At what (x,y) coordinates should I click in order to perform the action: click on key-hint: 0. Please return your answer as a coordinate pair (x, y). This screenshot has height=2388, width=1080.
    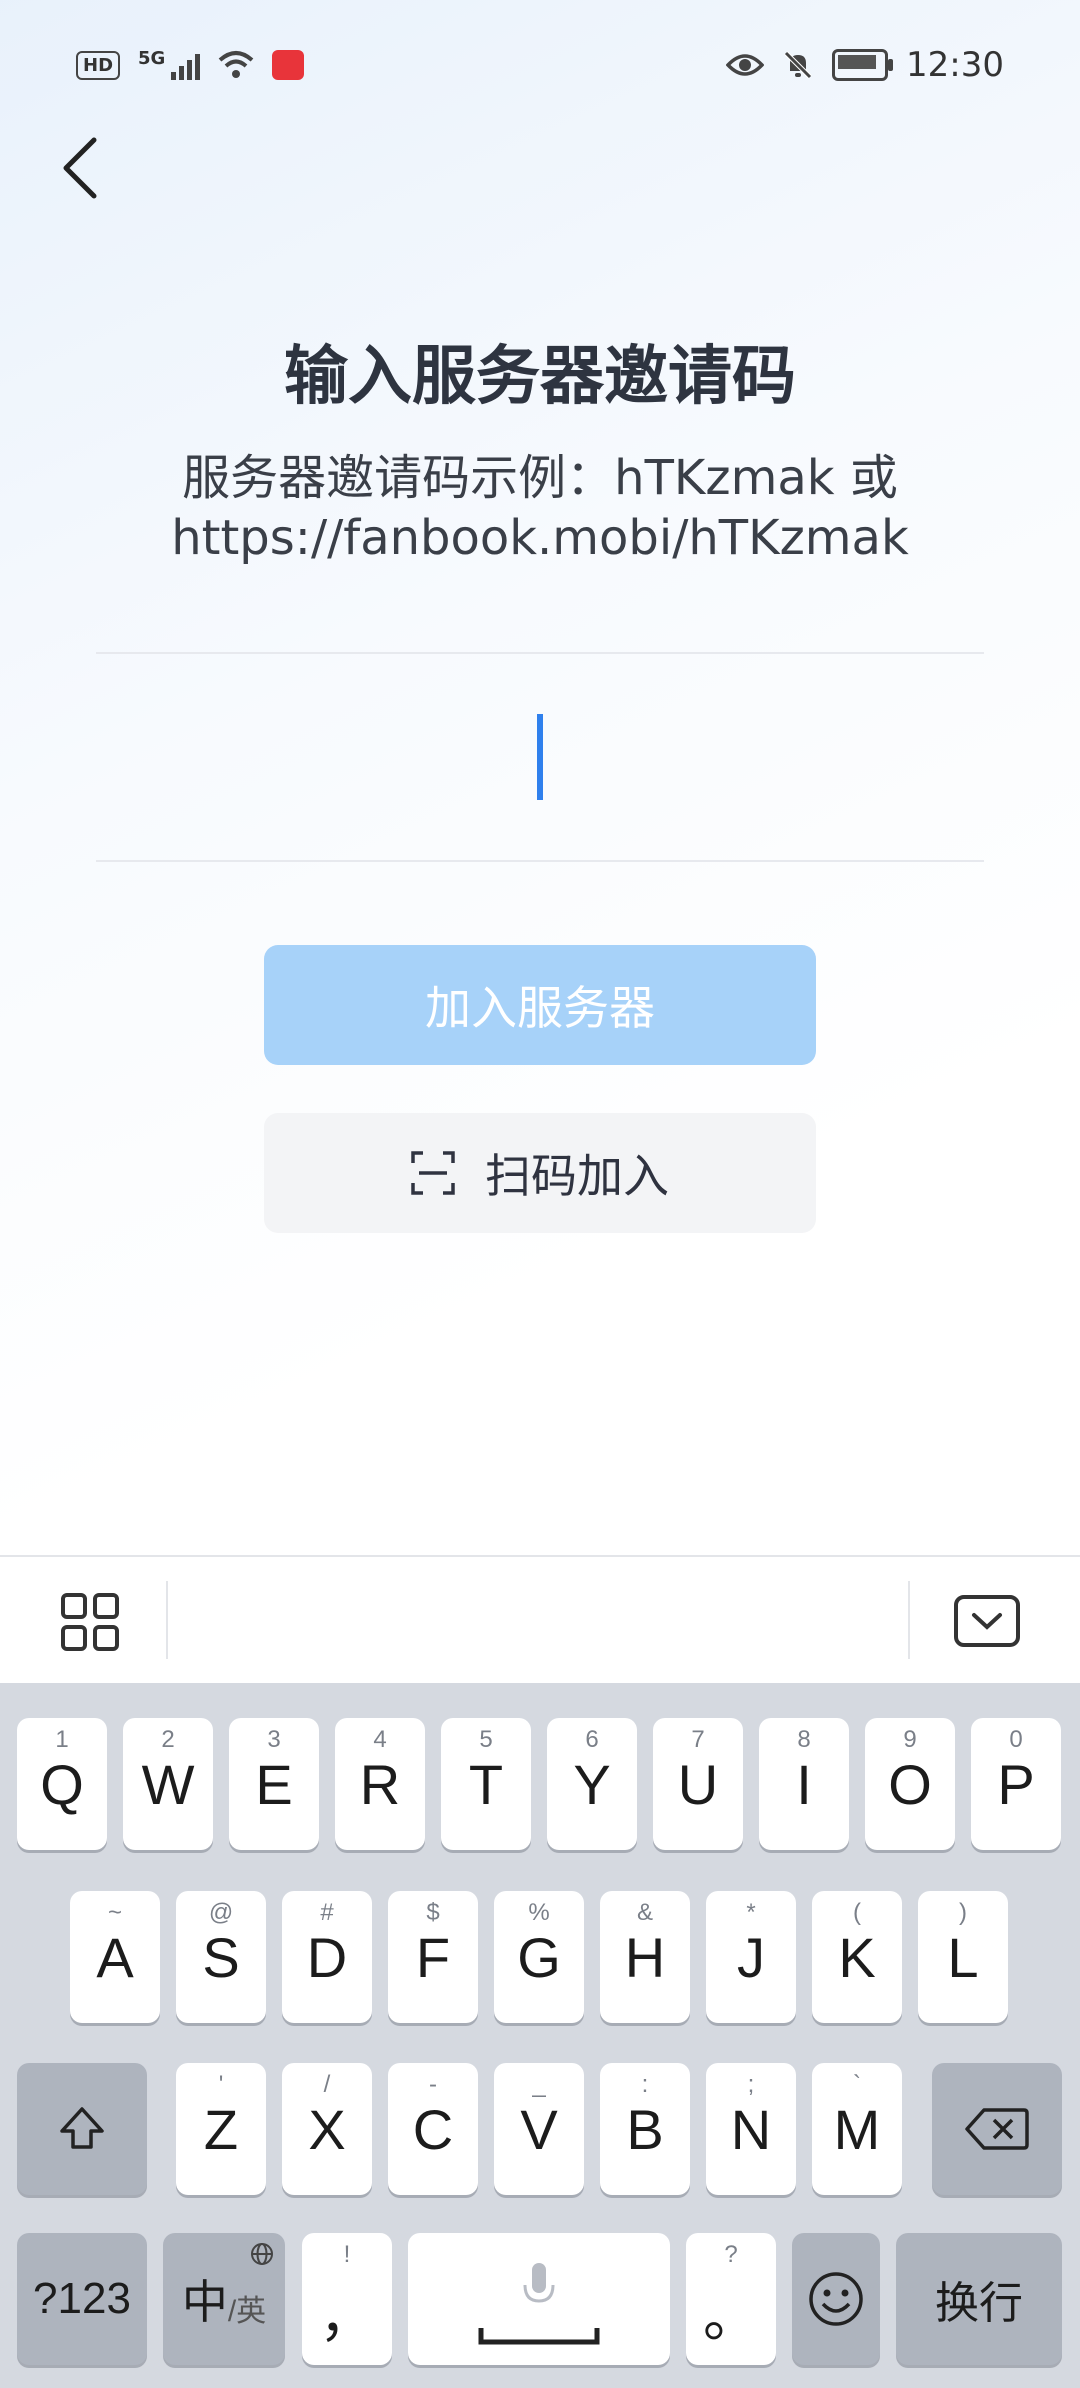
    Looking at the image, I should click on (1016, 1739).